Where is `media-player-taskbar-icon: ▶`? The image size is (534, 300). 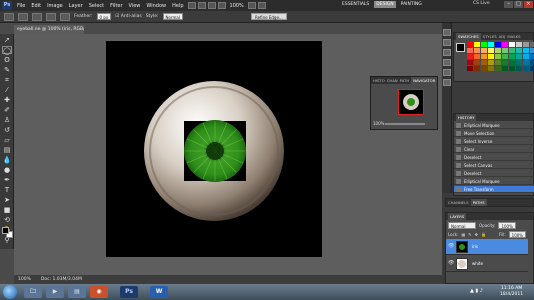 media-player-taskbar-icon: ▶ is located at coordinates (55, 292).